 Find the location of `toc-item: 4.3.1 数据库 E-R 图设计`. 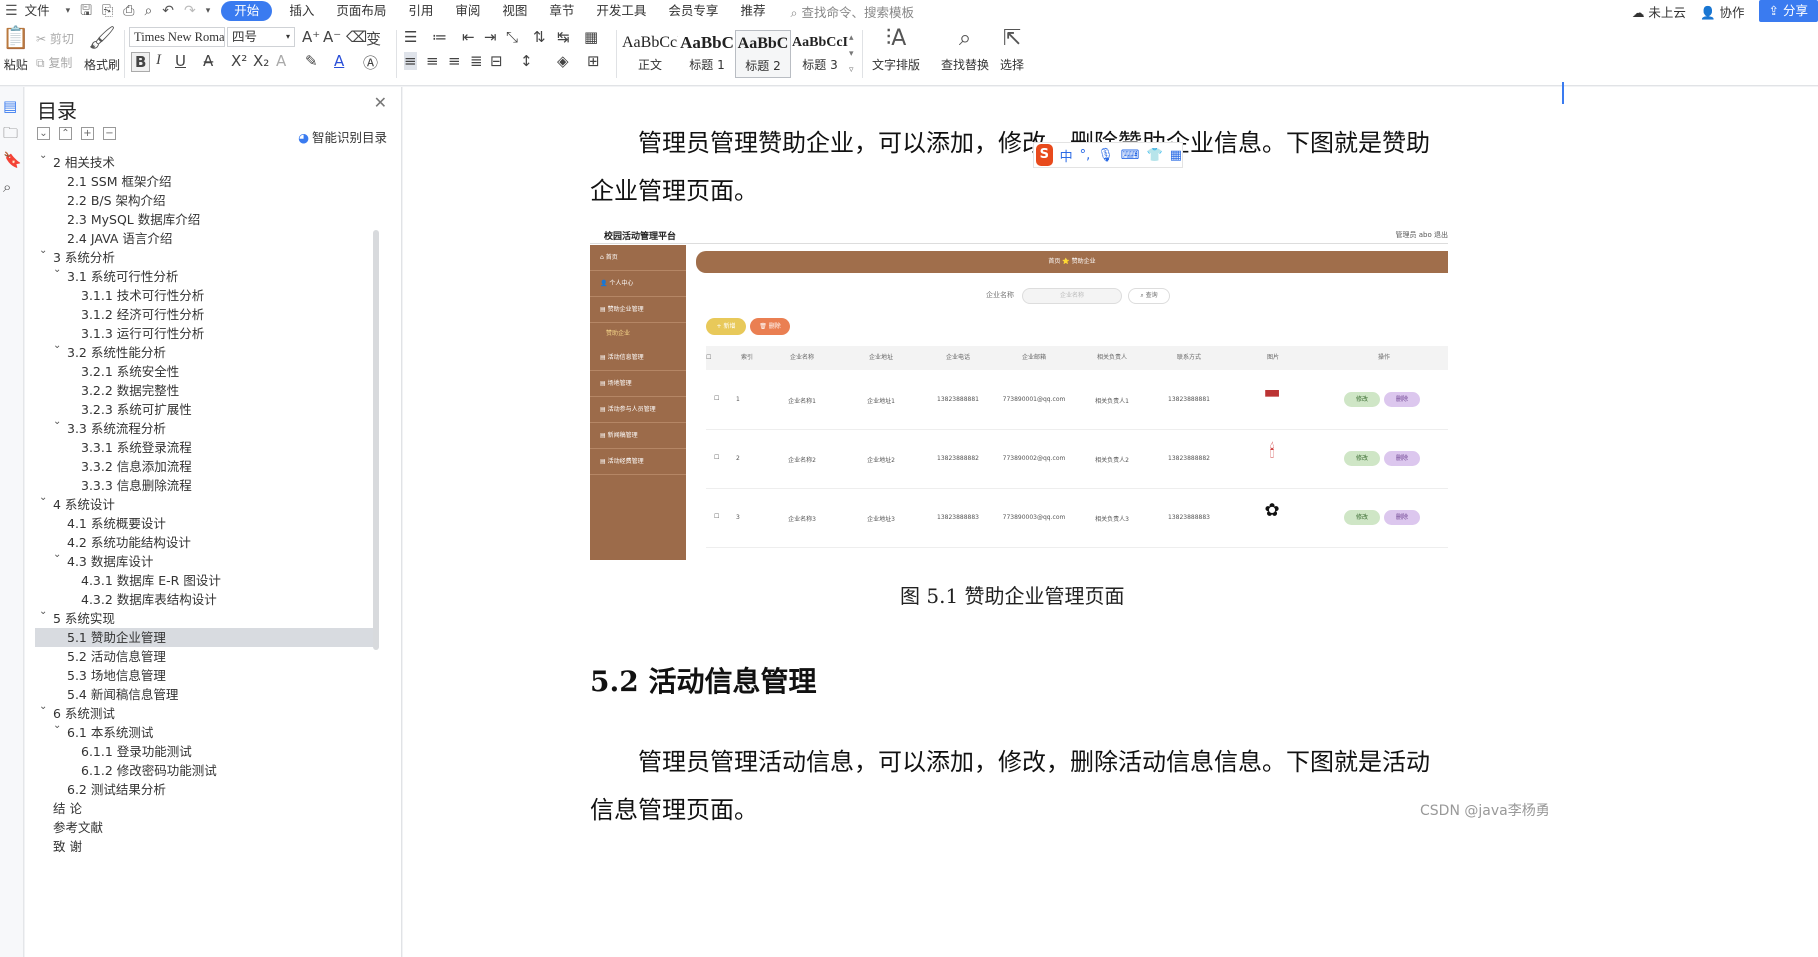

toc-item: 4.3.1 数据库 E-R 图设计 is located at coordinates (205, 580).